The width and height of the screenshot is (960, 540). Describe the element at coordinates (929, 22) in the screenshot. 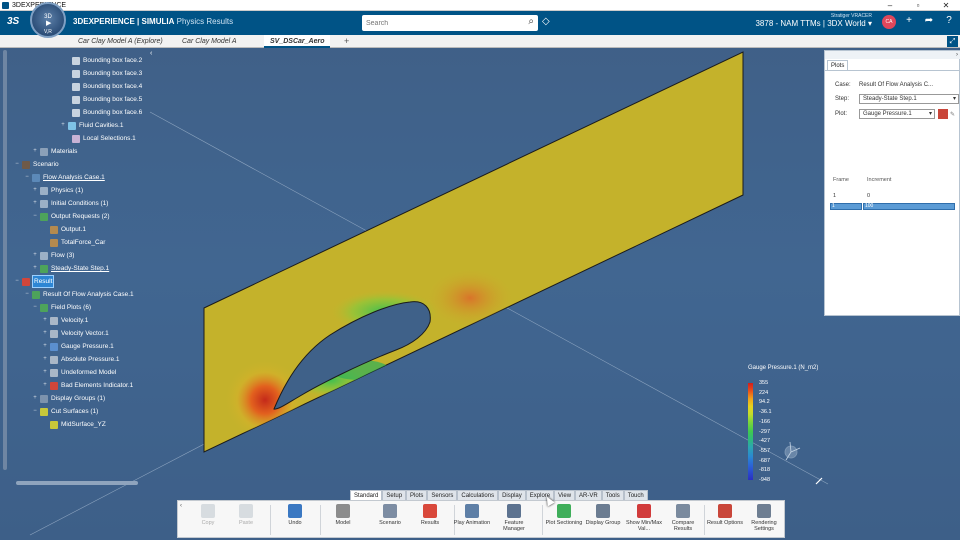

I see `share-icon: ➦` at that location.